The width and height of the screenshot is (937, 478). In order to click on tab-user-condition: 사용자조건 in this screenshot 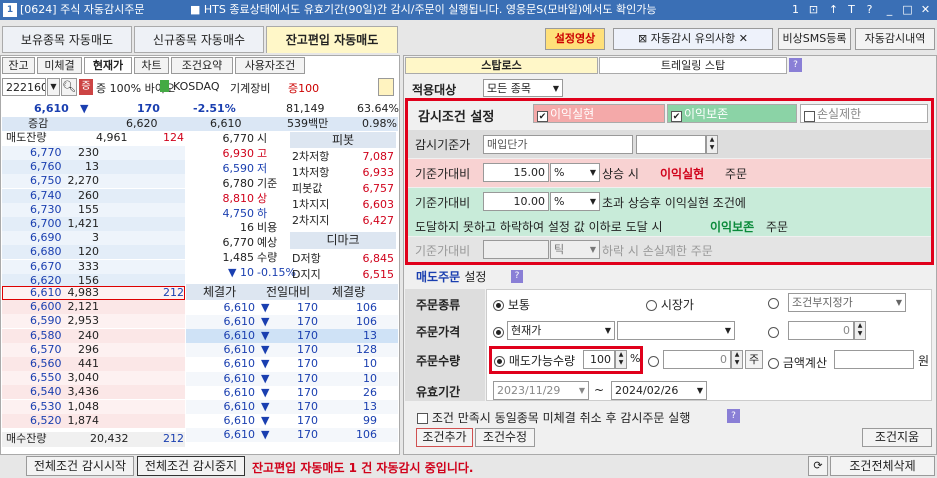, I will do `click(270, 65)`.